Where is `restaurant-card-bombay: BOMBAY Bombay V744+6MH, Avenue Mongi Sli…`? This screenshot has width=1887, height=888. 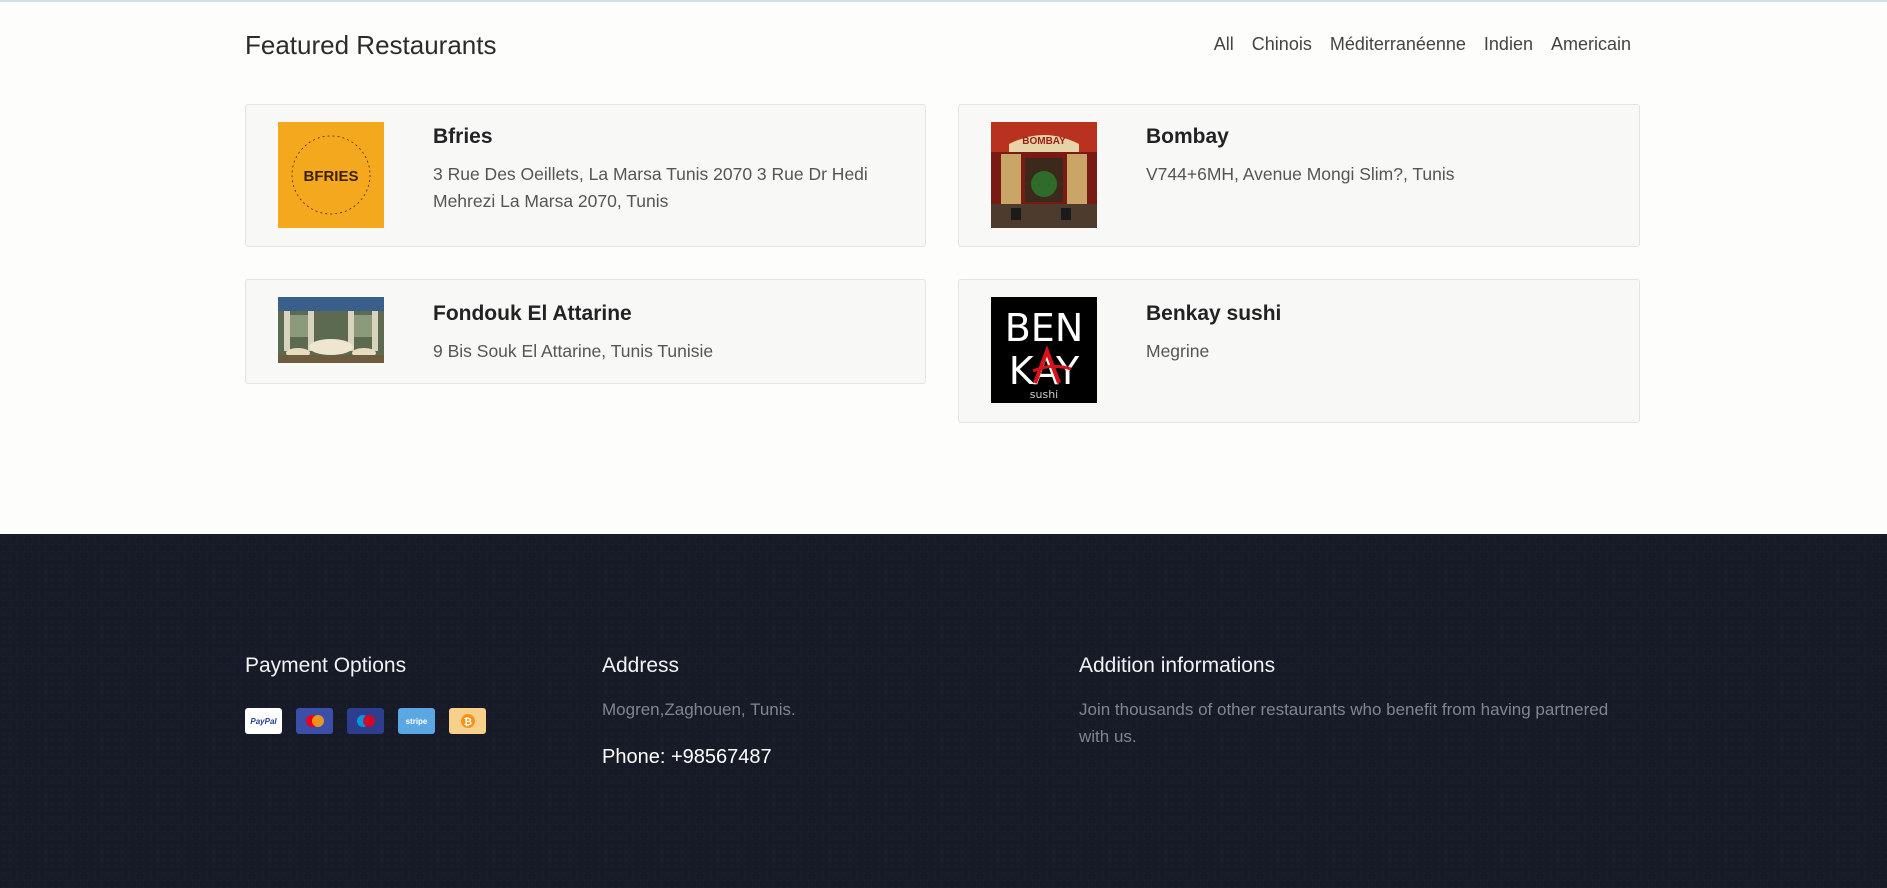 restaurant-card-bombay: BOMBAY Bombay V744+6MH, Avenue Mongi Sli… is located at coordinates (1299, 175).